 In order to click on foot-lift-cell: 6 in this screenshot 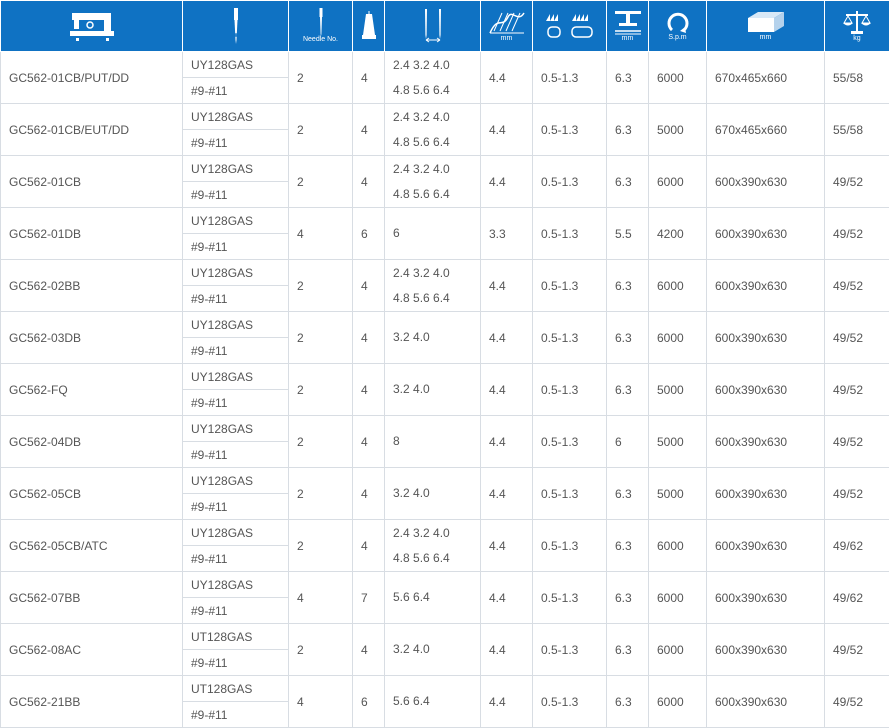, I will do `click(628, 442)`.